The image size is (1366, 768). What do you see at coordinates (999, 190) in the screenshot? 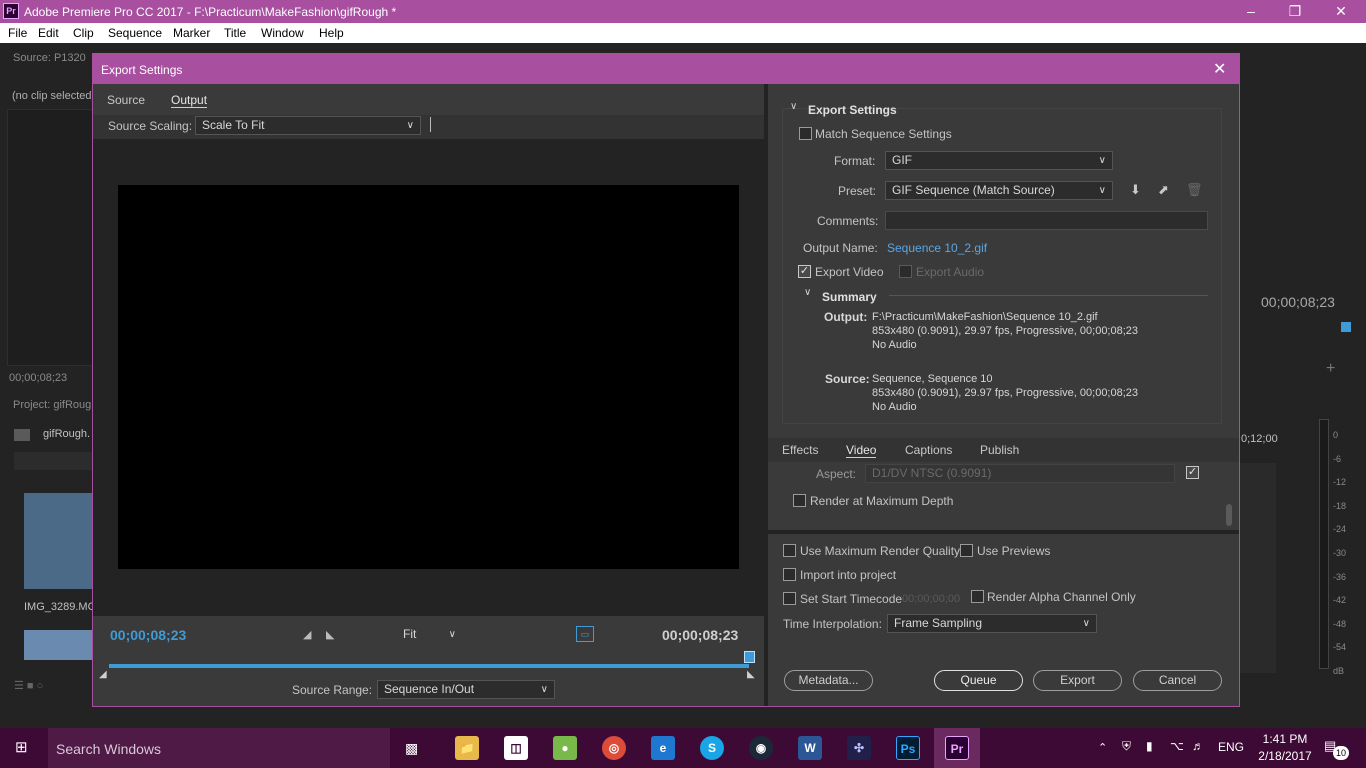
I see `preset-dropdown: GIF Sequence (Match Source) ∨` at bounding box center [999, 190].